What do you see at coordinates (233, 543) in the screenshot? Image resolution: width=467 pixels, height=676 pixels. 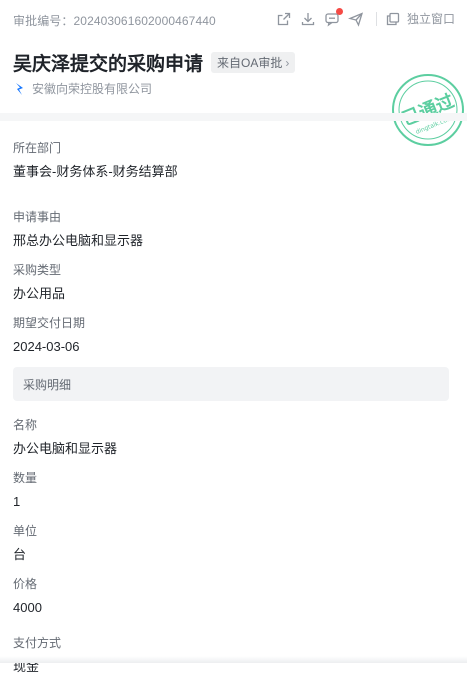 I see `field-unit: 单位 台` at bounding box center [233, 543].